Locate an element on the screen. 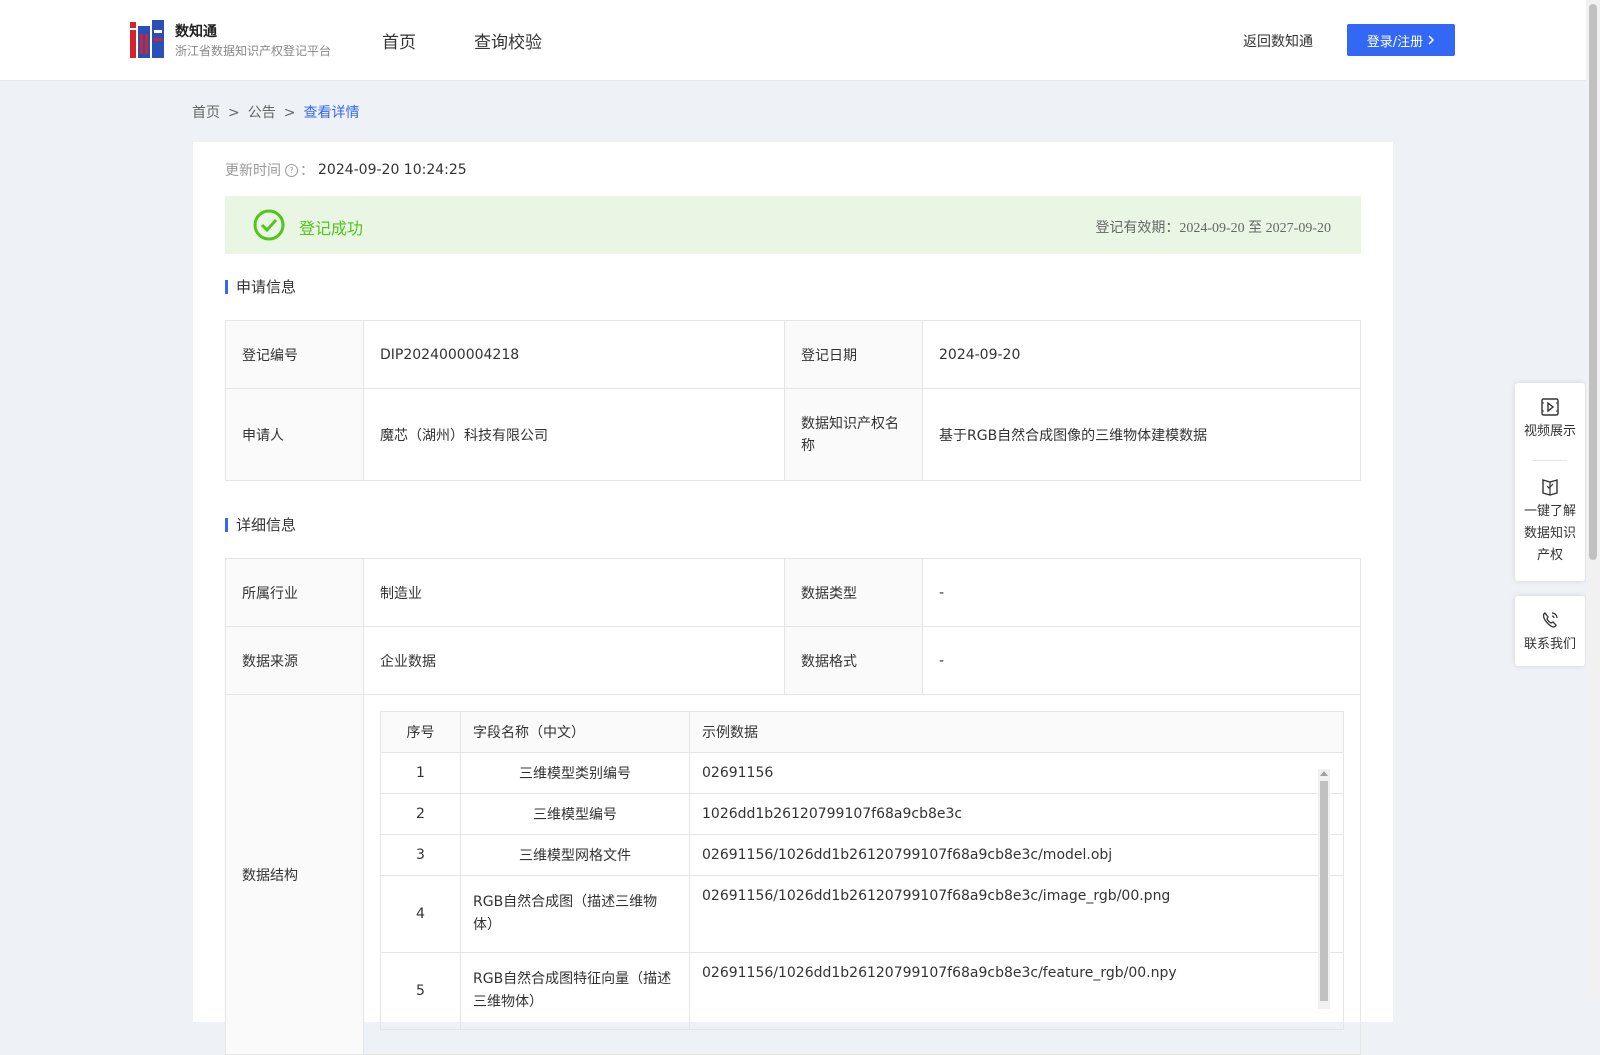  status-text: 登记成功 is located at coordinates (331, 228).